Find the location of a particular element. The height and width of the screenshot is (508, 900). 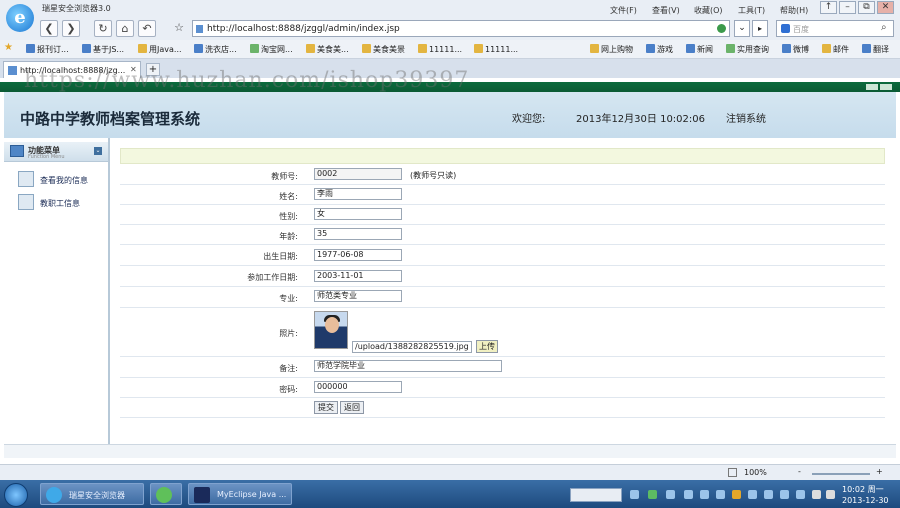

favorite-star-icon: ☆ is located at coordinates (179, 28).